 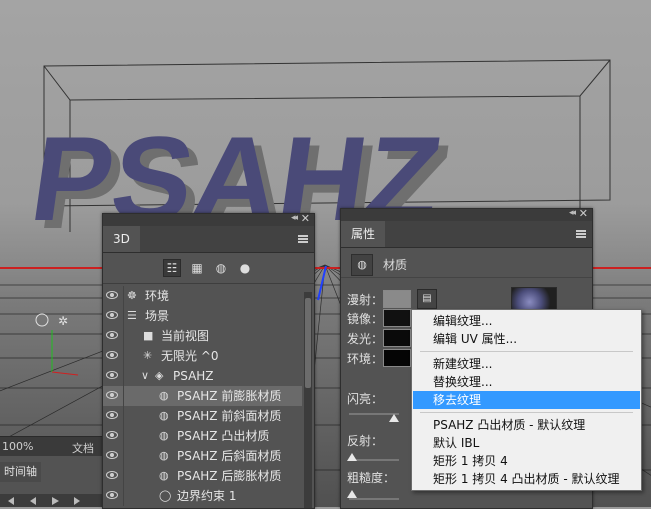 I want to click on layer-row: ◍ PSAHZ 凸出材质, so click(x=202, y=436).